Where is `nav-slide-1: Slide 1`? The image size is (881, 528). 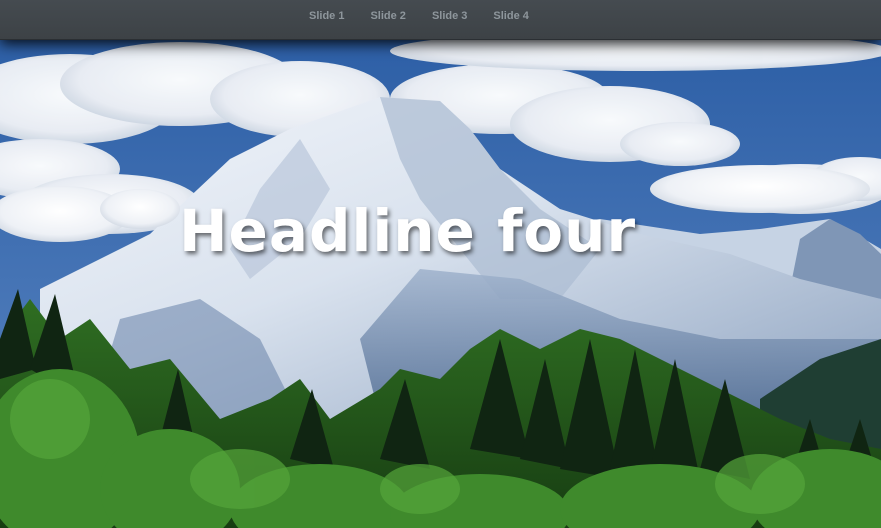 nav-slide-1: Slide 1 is located at coordinates (326, 16).